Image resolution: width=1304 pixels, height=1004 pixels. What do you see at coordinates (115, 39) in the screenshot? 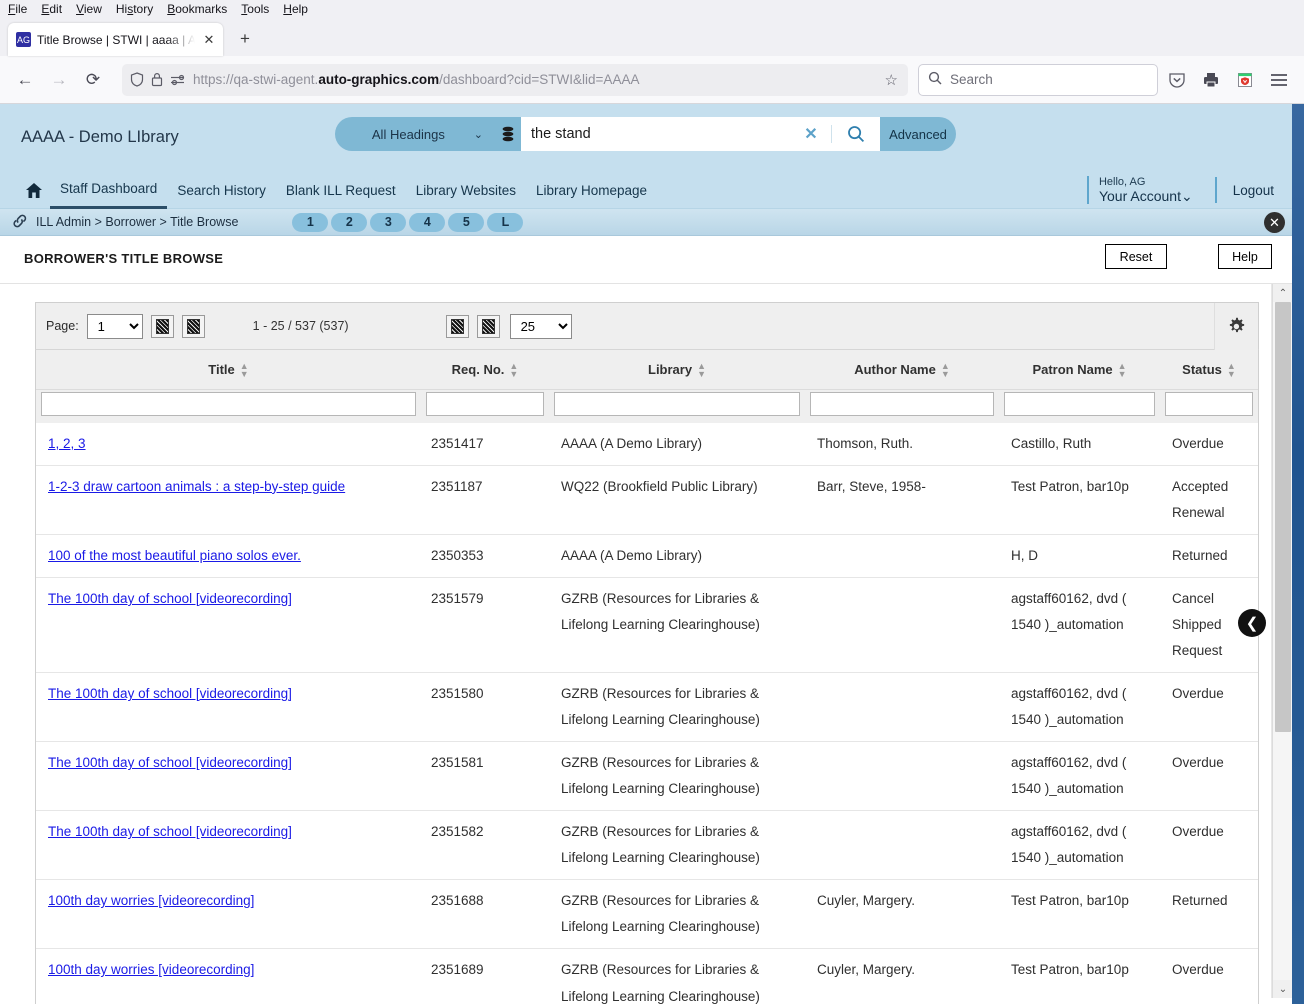
I see `browser-tab: AG Title Browse | STWI | aaaa | Auto ✕` at bounding box center [115, 39].